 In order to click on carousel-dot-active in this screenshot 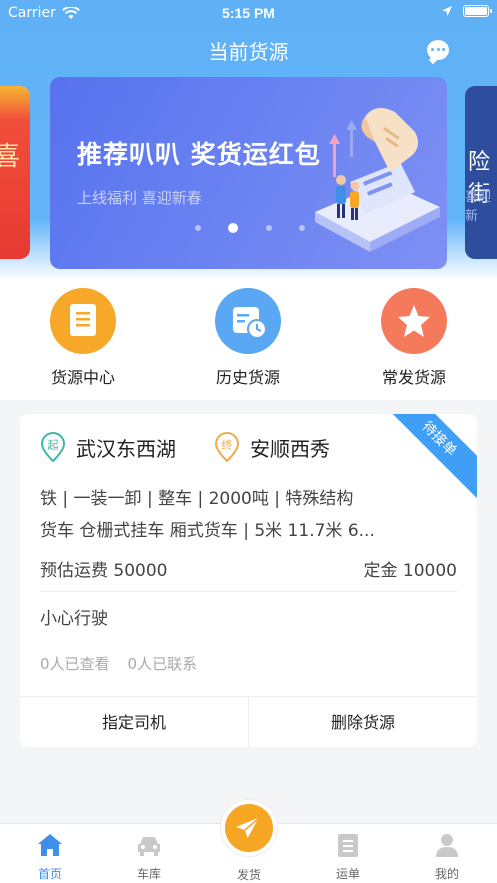, I will do `click(233, 228)`.